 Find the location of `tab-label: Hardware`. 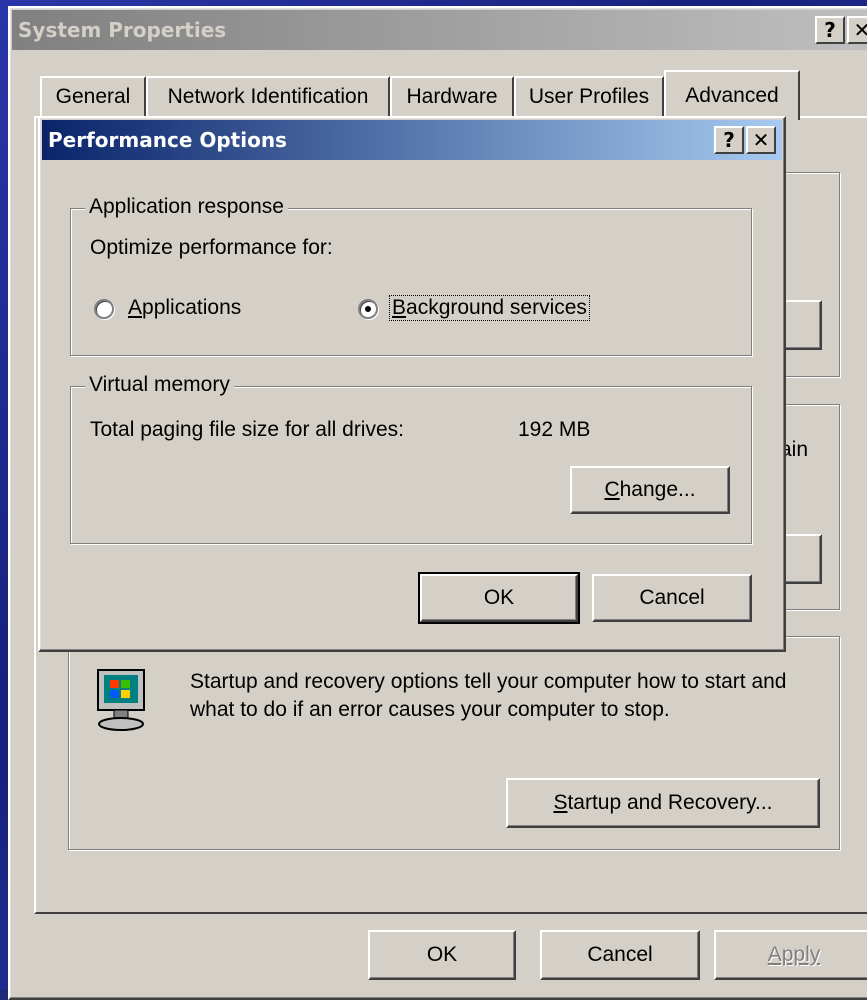

tab-label: Hardware is located at coordinates (452, 96).